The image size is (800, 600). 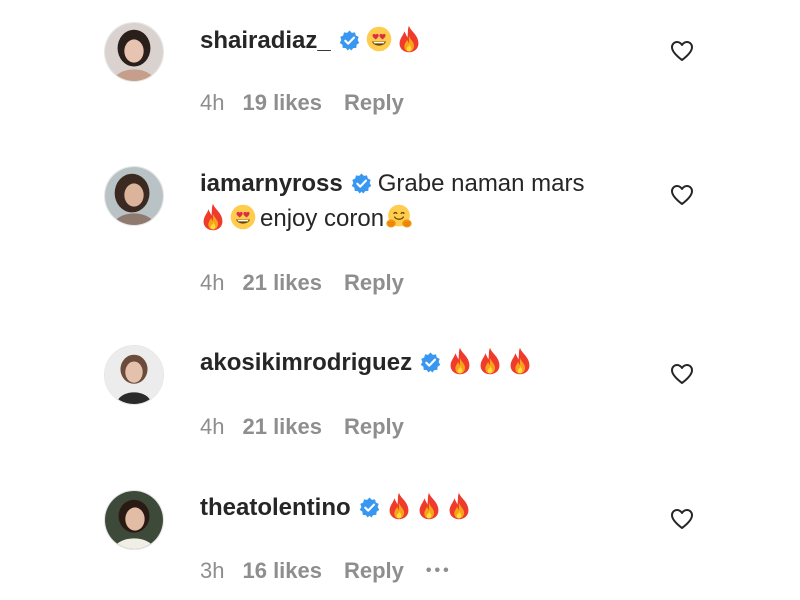 What do you see at coordinates (265, 40) in the screenshot?
I see `username-link: shairadiaz_` at bounding box center [265, 40].